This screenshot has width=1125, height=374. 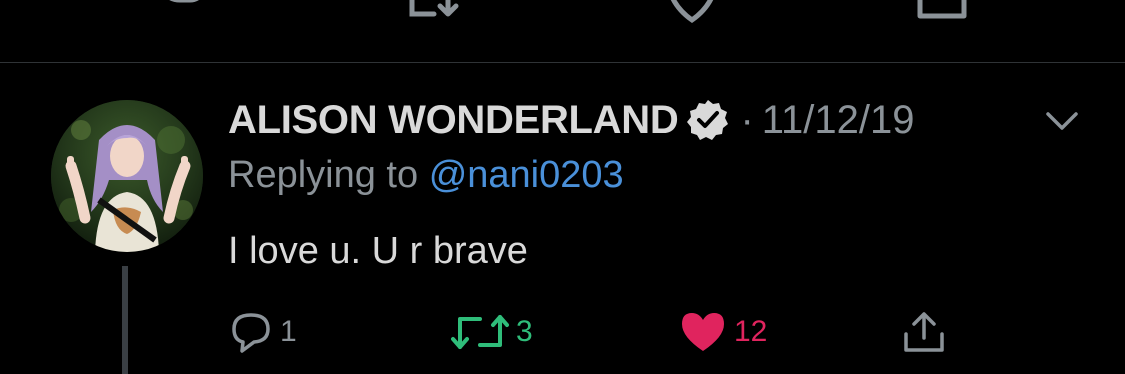 What do you see at coordinates (378, 251) in the screenshot?
I see `tweet-text: I love u. U r brave` at bounding box center [378, 251].